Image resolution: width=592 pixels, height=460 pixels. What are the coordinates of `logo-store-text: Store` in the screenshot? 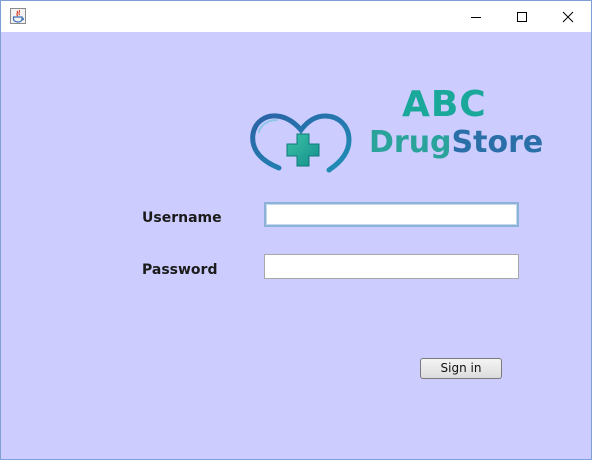 It's located at (497, 142).